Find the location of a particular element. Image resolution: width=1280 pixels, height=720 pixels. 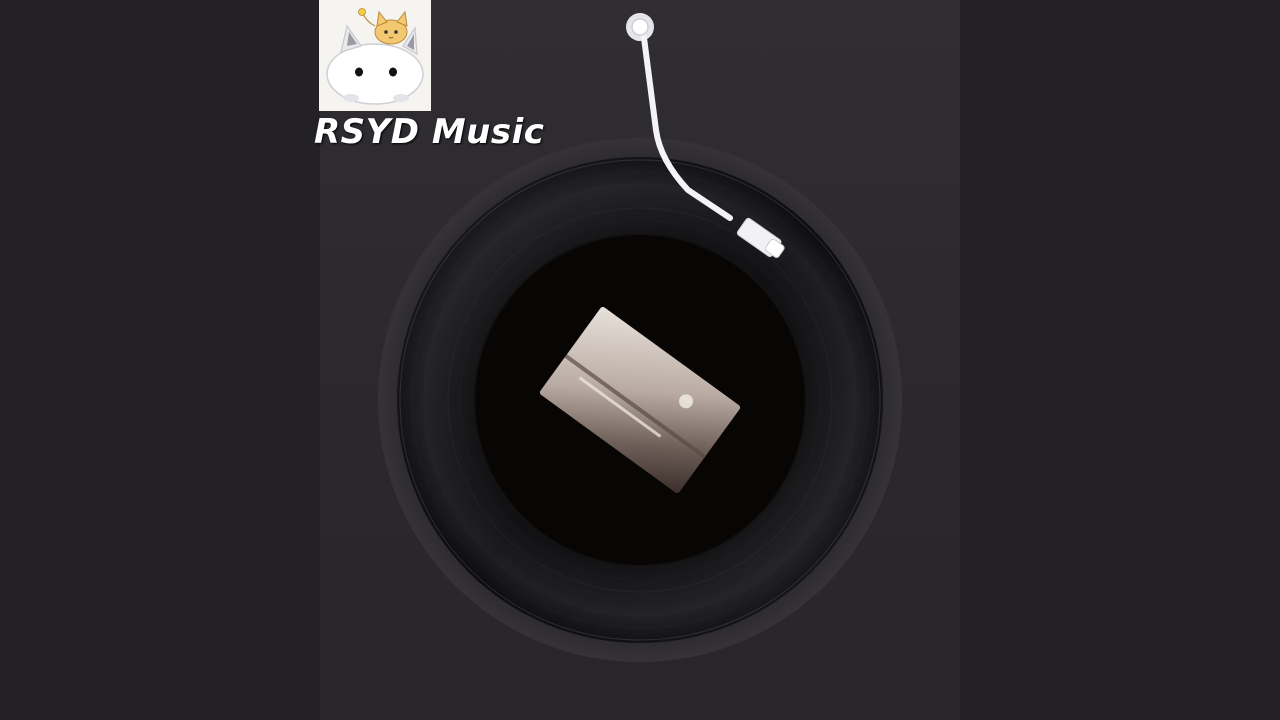

tonearm is located at coordinates (710, 145).